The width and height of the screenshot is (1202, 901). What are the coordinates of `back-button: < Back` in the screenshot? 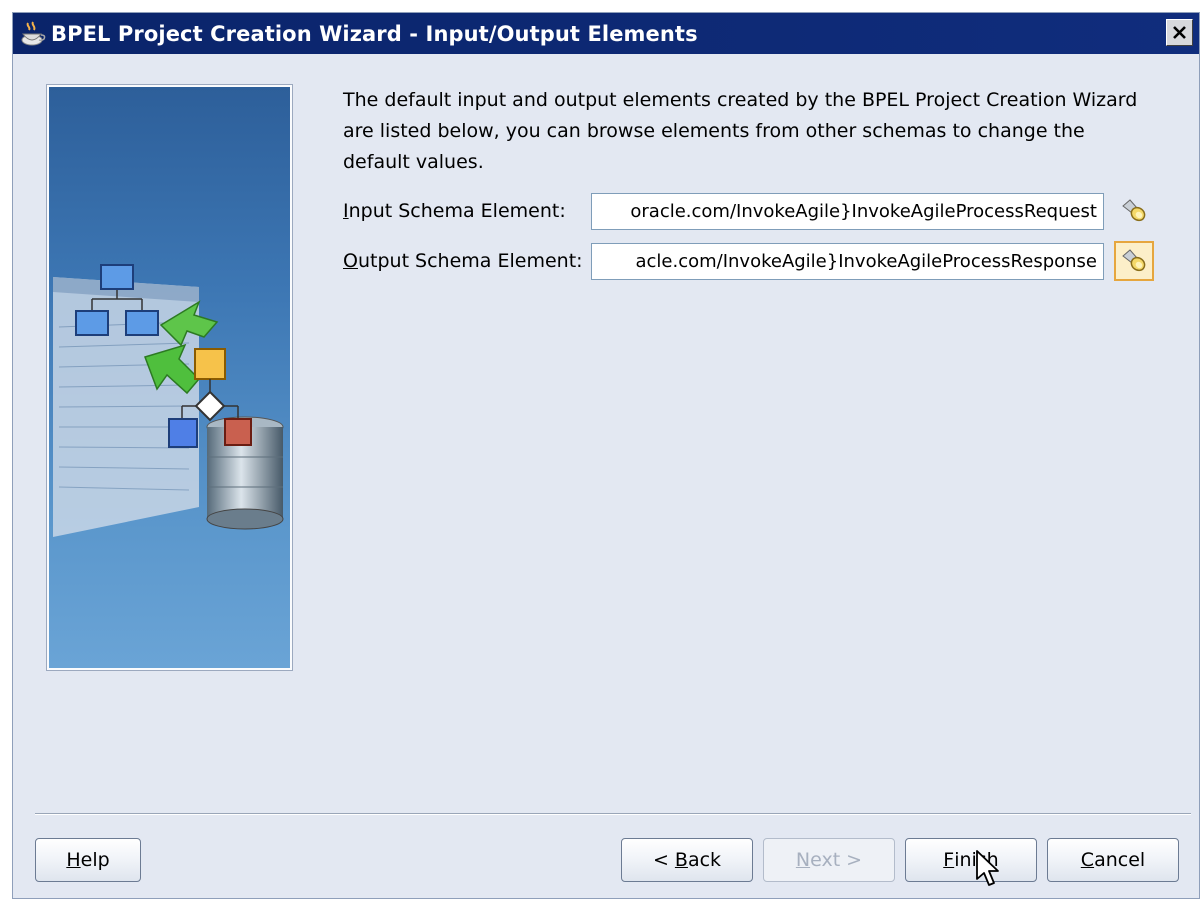 It's located at (687, 860).